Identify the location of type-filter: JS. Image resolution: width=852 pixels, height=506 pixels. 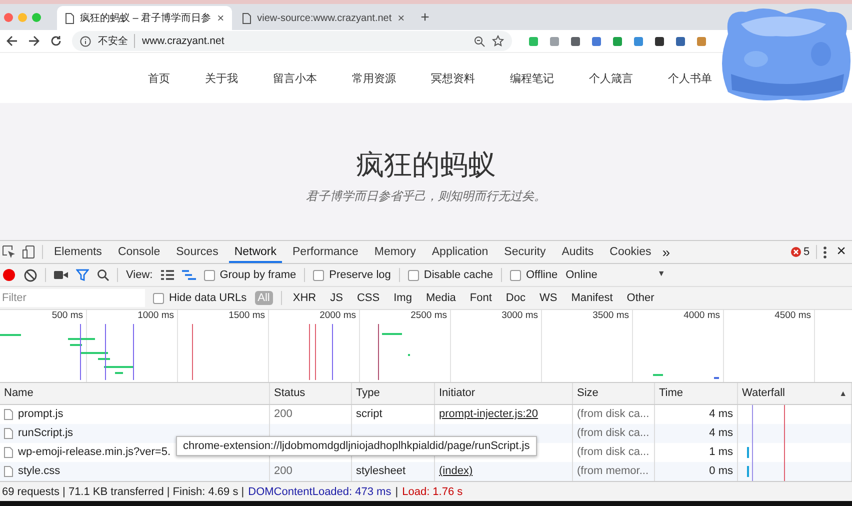
(336, 298).